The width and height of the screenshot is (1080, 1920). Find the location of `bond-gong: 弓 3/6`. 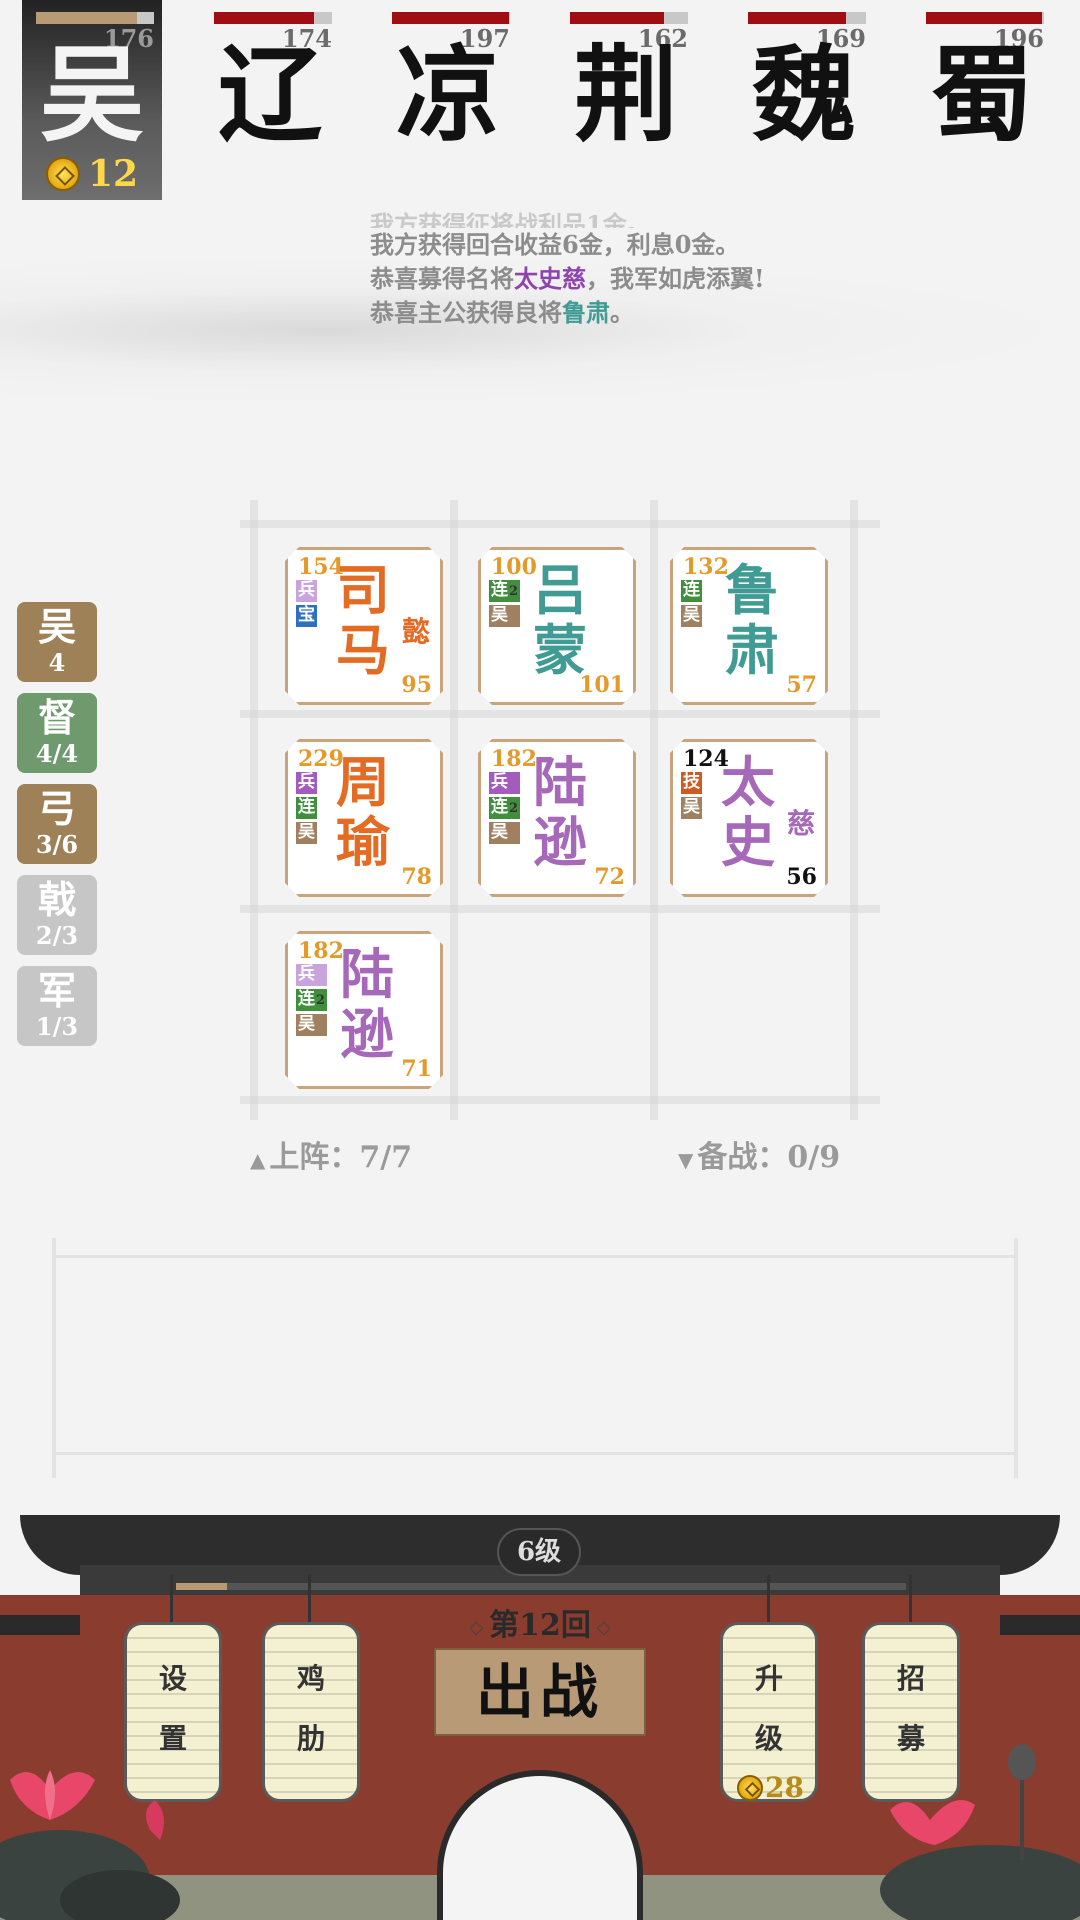

bond-gong: 弓 3/6 is located at coordinates (57, 824).